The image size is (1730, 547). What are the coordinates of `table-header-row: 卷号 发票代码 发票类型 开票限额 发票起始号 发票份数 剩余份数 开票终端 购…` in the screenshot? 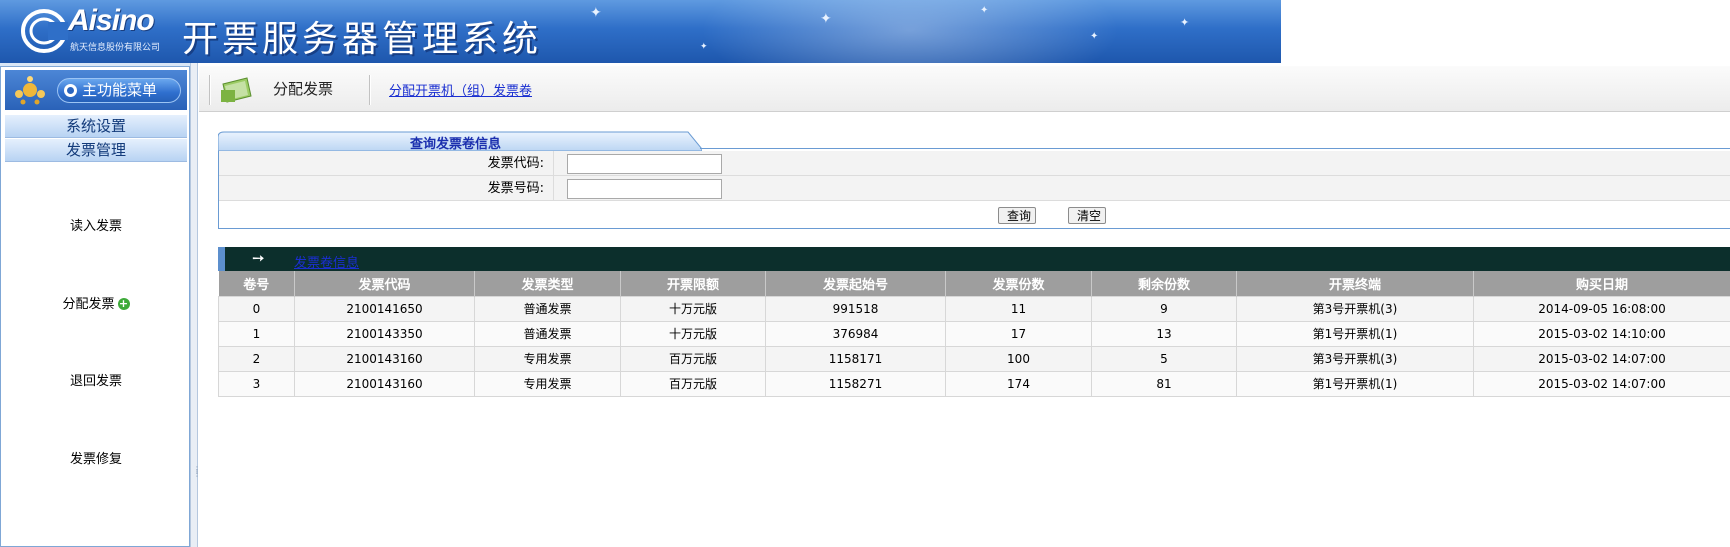 It's located at (974, 283).